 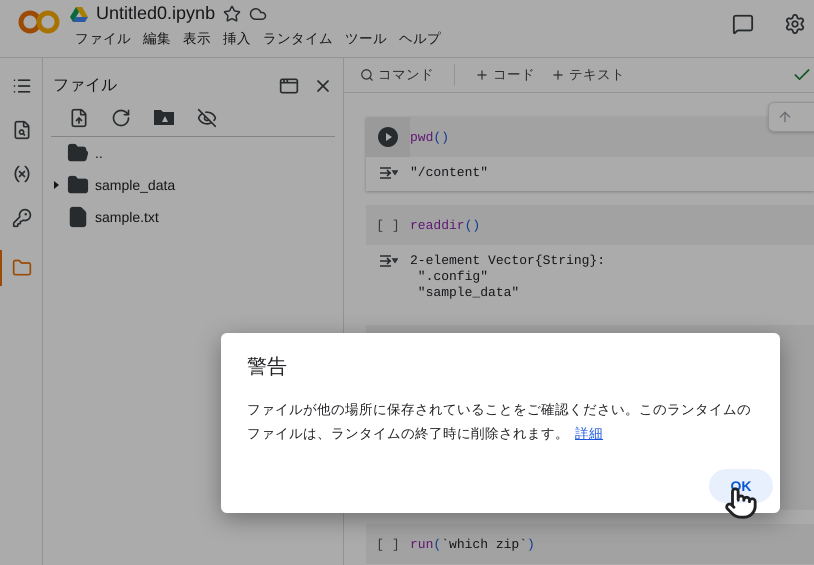 I want to click on details-link: 詳細, so click(x=589, y=433).